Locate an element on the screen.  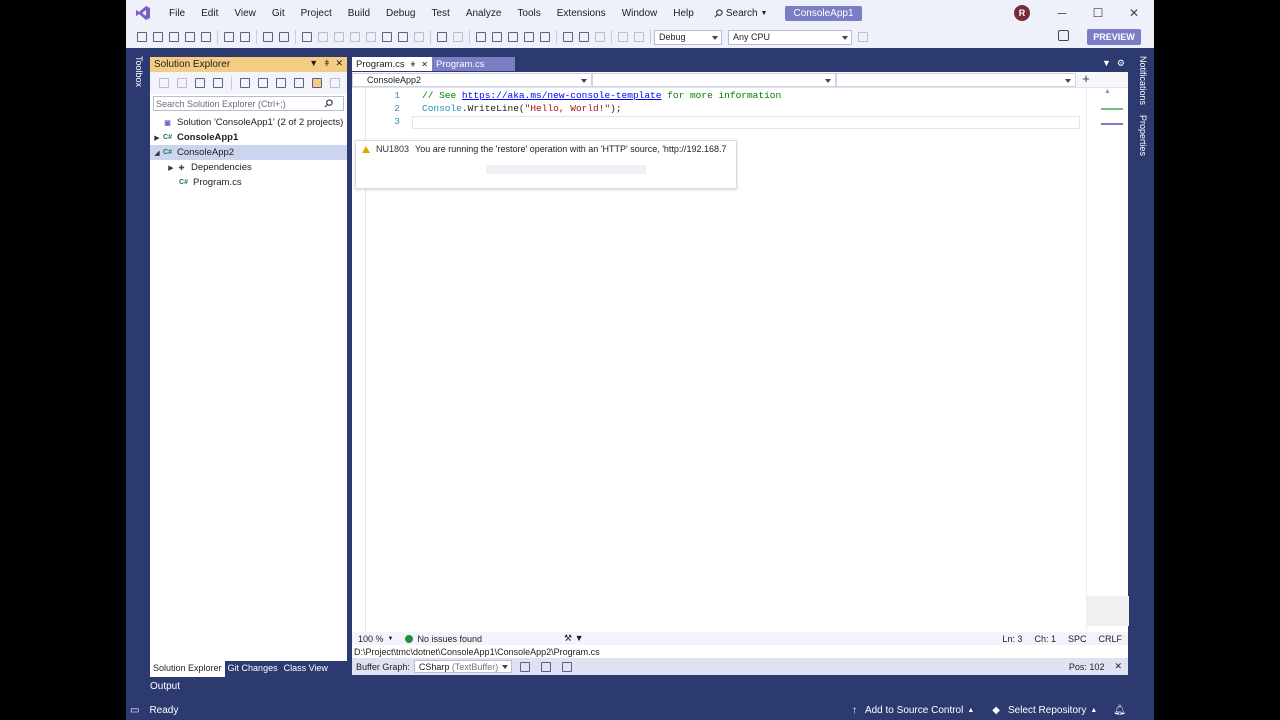
member-nav-select is located at coordinates (956, 80).